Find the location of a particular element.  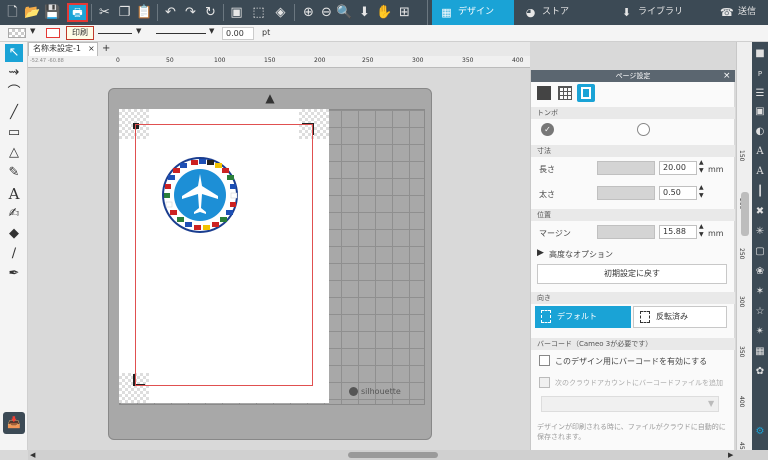

zoom-area-icon: 🔍 is located at coordinates (344, 12).